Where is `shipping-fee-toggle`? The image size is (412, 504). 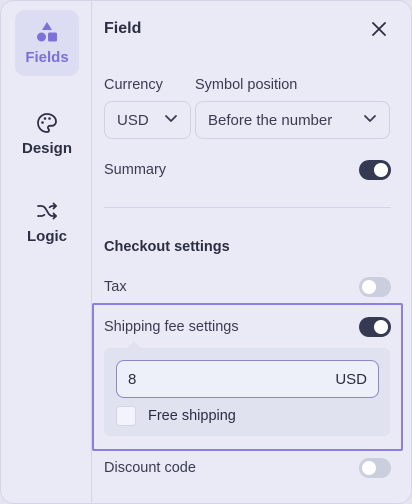
shipping-fee-toggle is located at coordinates (375, 327).